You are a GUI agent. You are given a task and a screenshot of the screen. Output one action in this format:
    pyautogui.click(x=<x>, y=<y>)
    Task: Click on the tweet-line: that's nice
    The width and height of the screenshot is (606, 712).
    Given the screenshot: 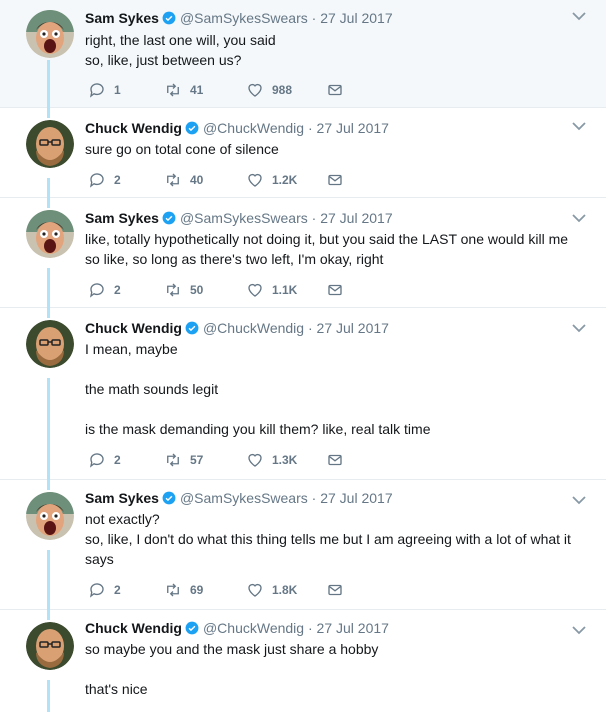 What is the action you would take?
    pyautogui.click(x=116, y=689)
    